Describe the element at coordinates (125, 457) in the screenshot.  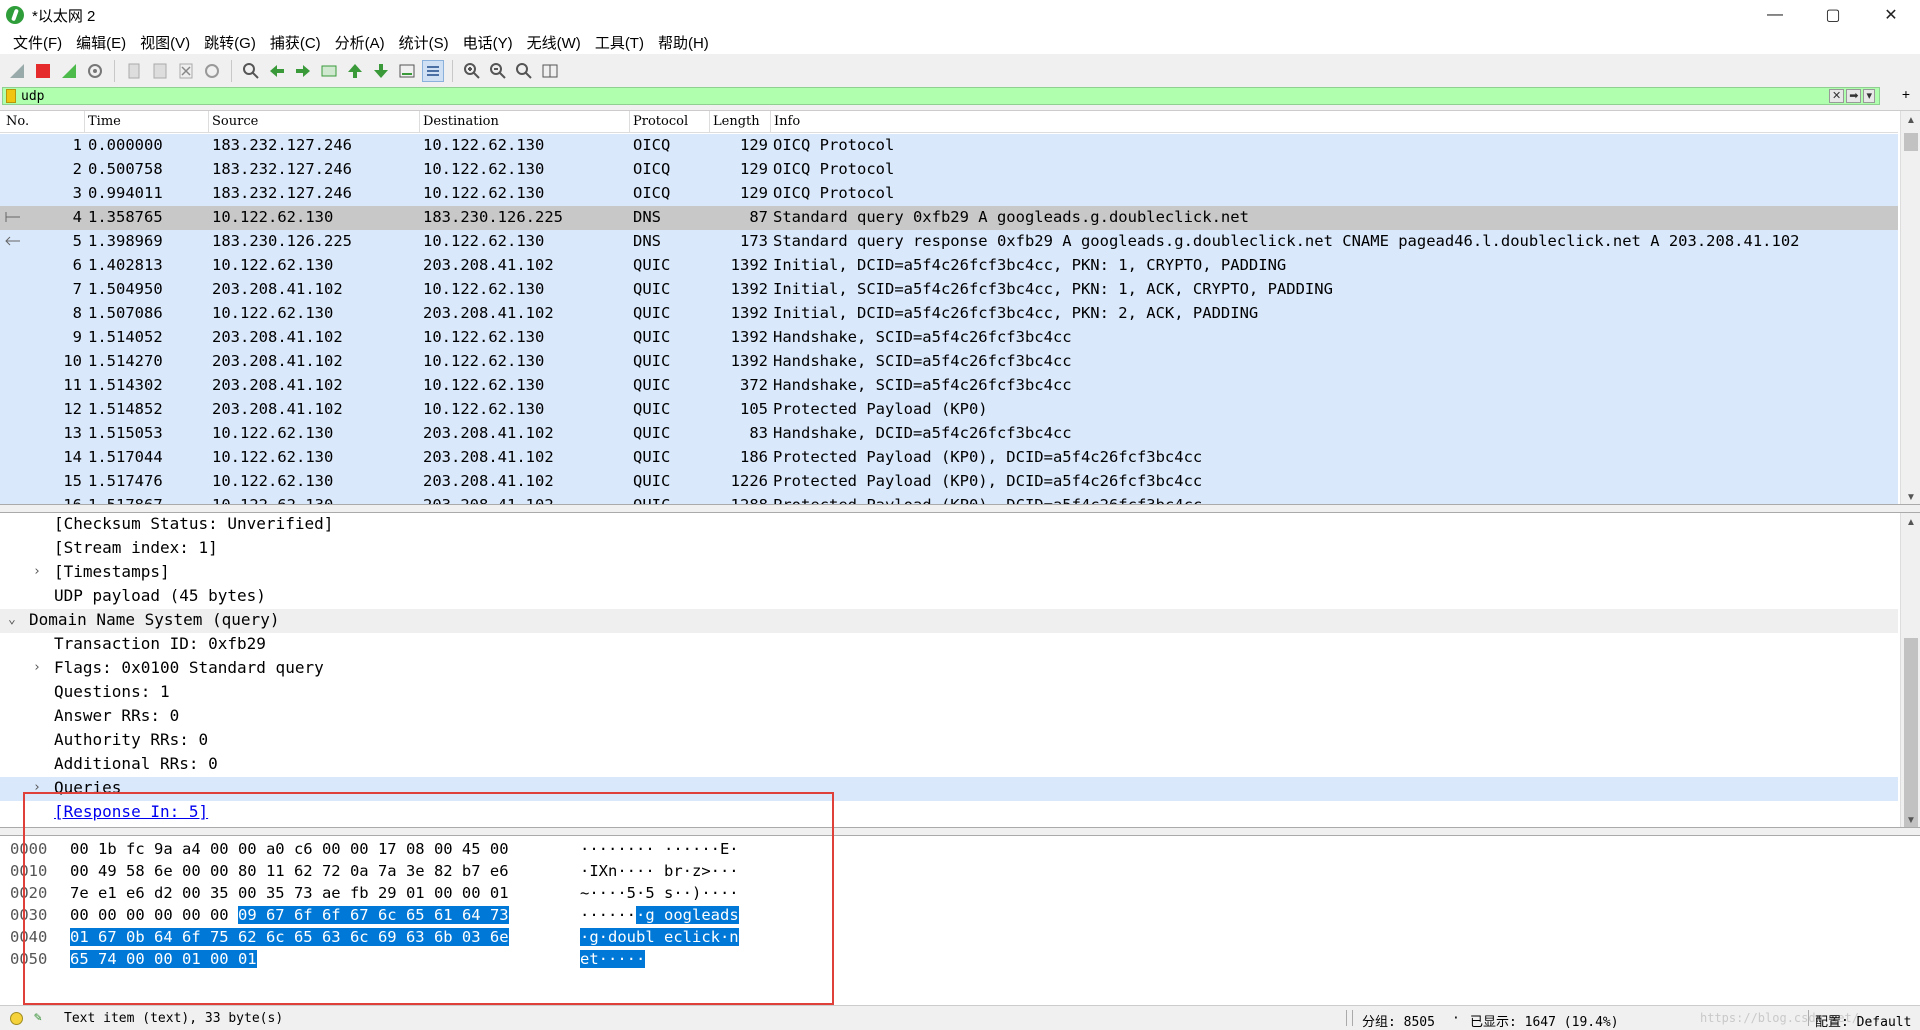
I see `cell-time: 1.517044` at that location.